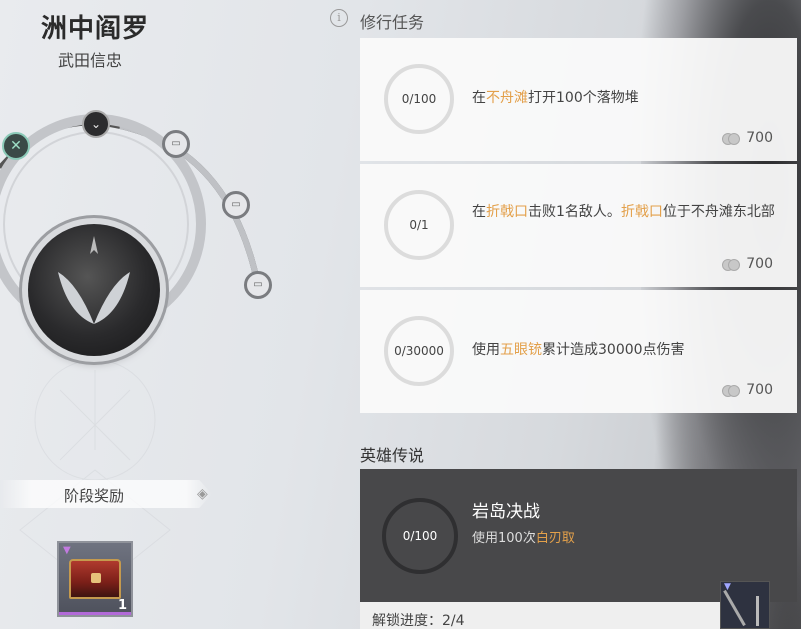 This screenshot has width=801, height=629. What do you see at coordinates (258, 285) in the screenshot?
I see `node-locked-icon-3: ▭` at bounding box center [258, 285].